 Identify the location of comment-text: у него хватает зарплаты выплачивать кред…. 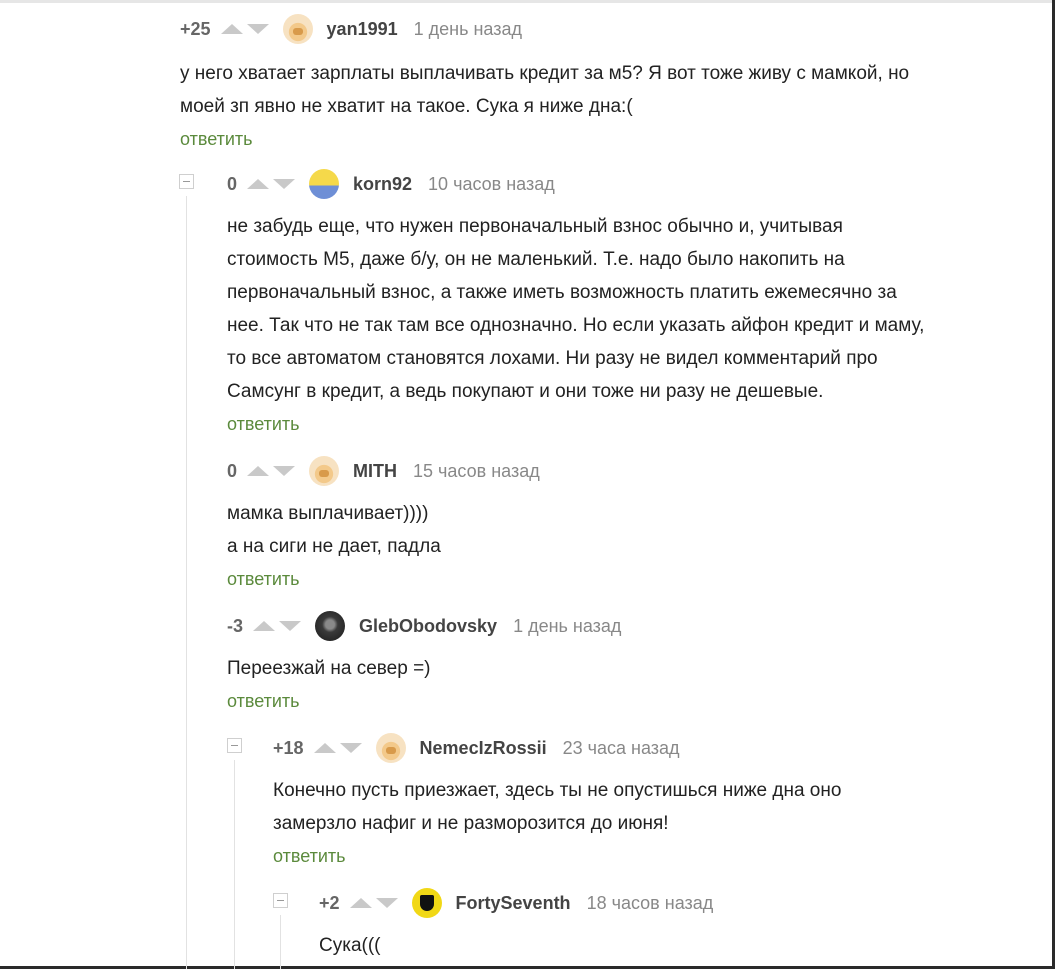
(544, 90).